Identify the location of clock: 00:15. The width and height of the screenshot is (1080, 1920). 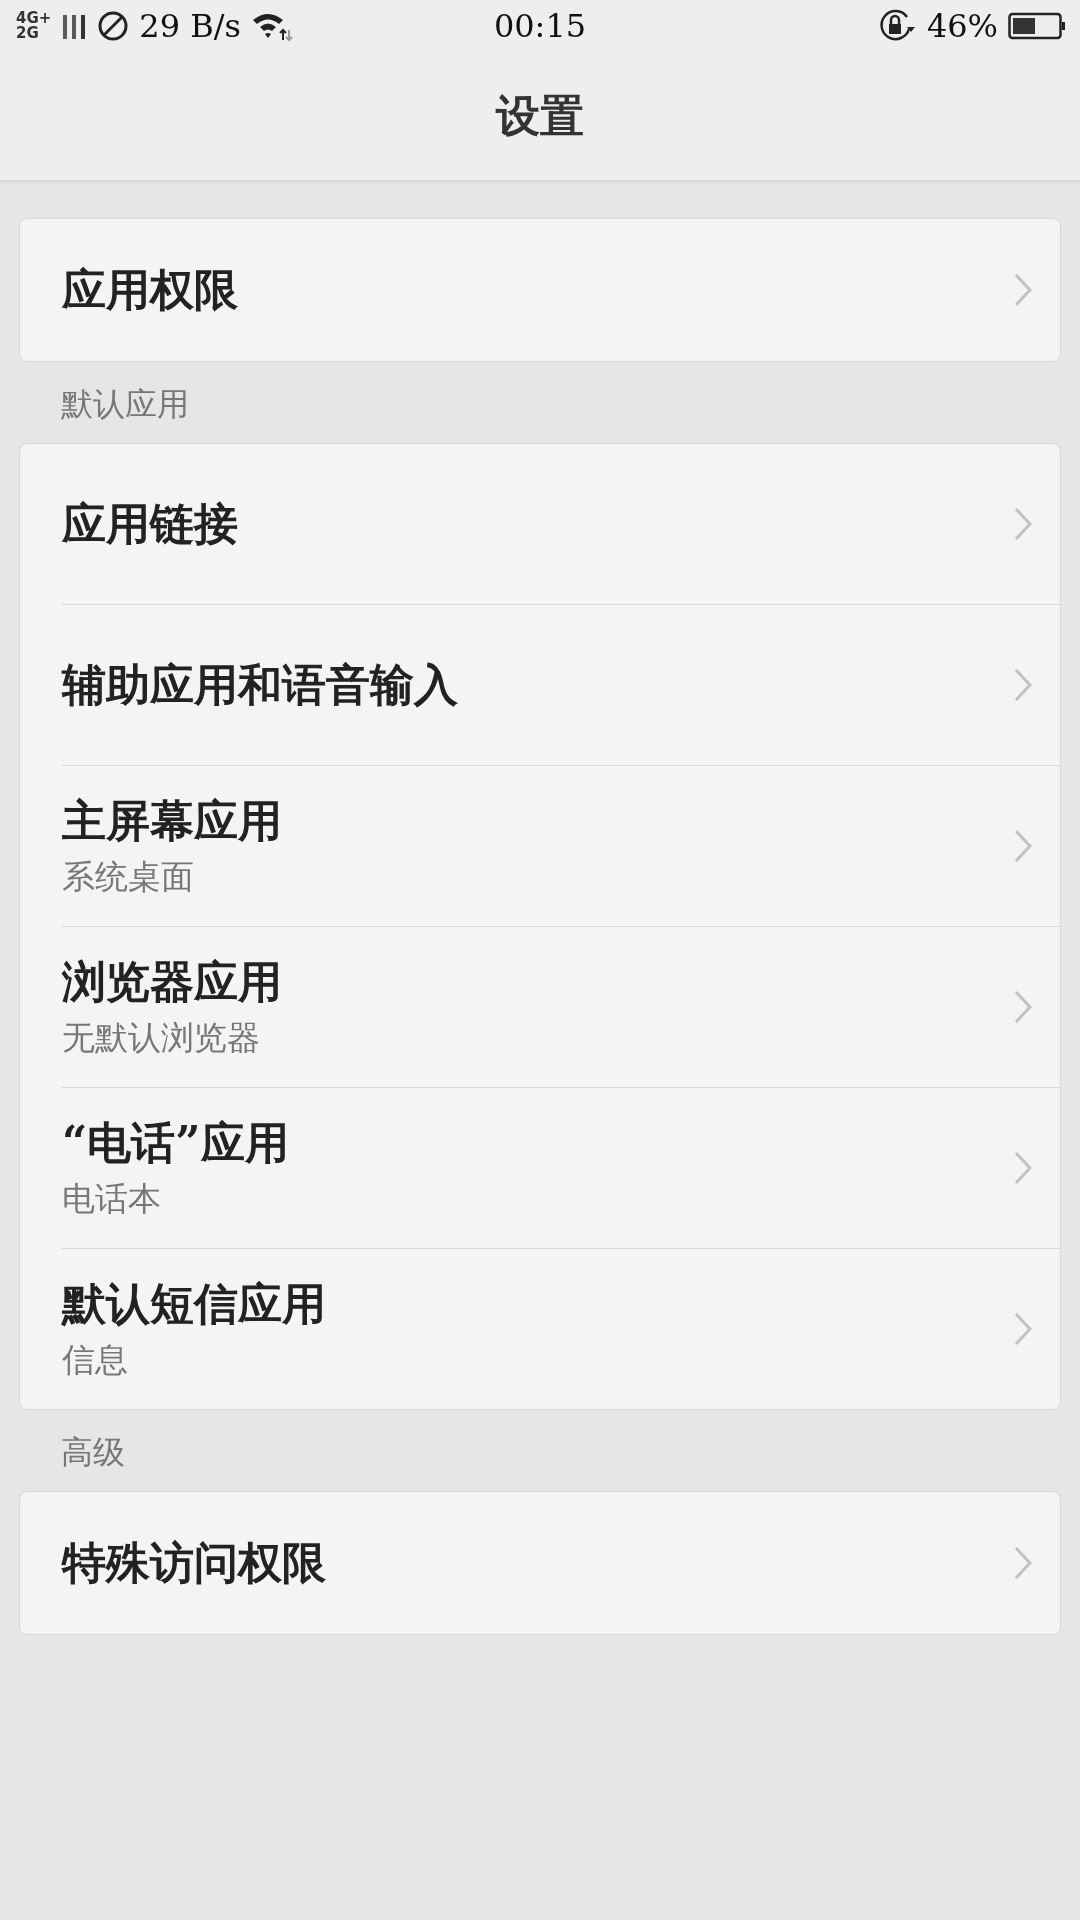
(540, 26).